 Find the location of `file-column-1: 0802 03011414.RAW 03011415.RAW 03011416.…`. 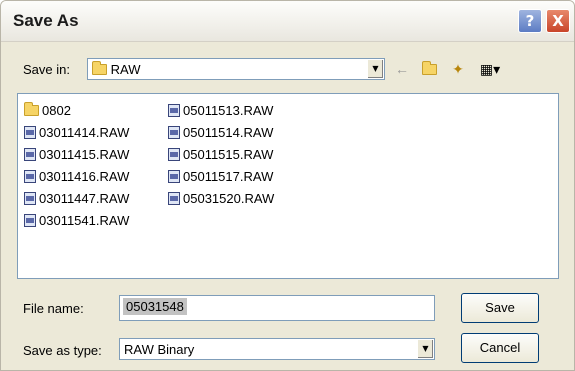

file-column-1: 0802 03011414.RAW 03011415.RAW 03011416.… is located at coordinates (76, 166).